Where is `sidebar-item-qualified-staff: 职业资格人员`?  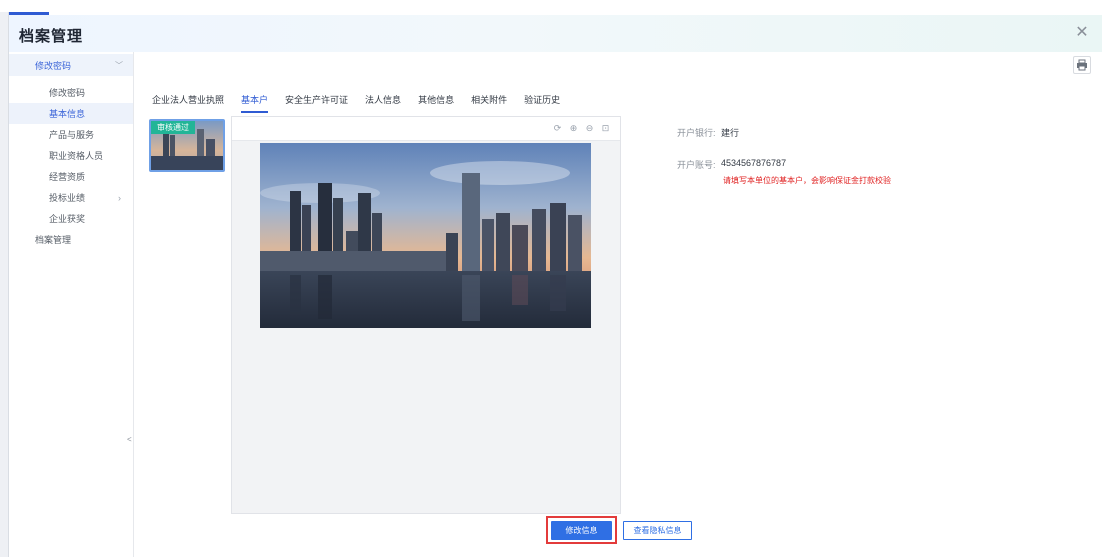 sidebar-item-qualified-staff: 职业资格人员 is located at coordinates (71, 155).